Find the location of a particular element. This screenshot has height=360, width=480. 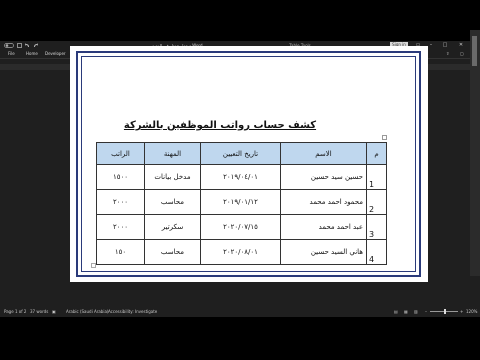

vertical-scrollbar is located at coordinates (475, 153).